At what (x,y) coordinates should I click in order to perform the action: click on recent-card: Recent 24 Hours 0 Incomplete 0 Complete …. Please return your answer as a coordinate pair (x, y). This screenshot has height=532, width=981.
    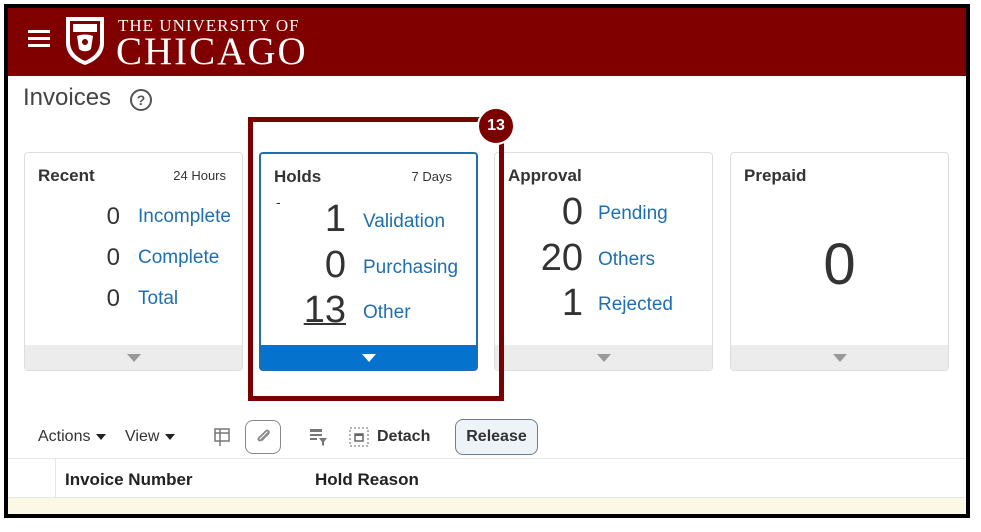
    Looking at the image, I should click on (133, 261).